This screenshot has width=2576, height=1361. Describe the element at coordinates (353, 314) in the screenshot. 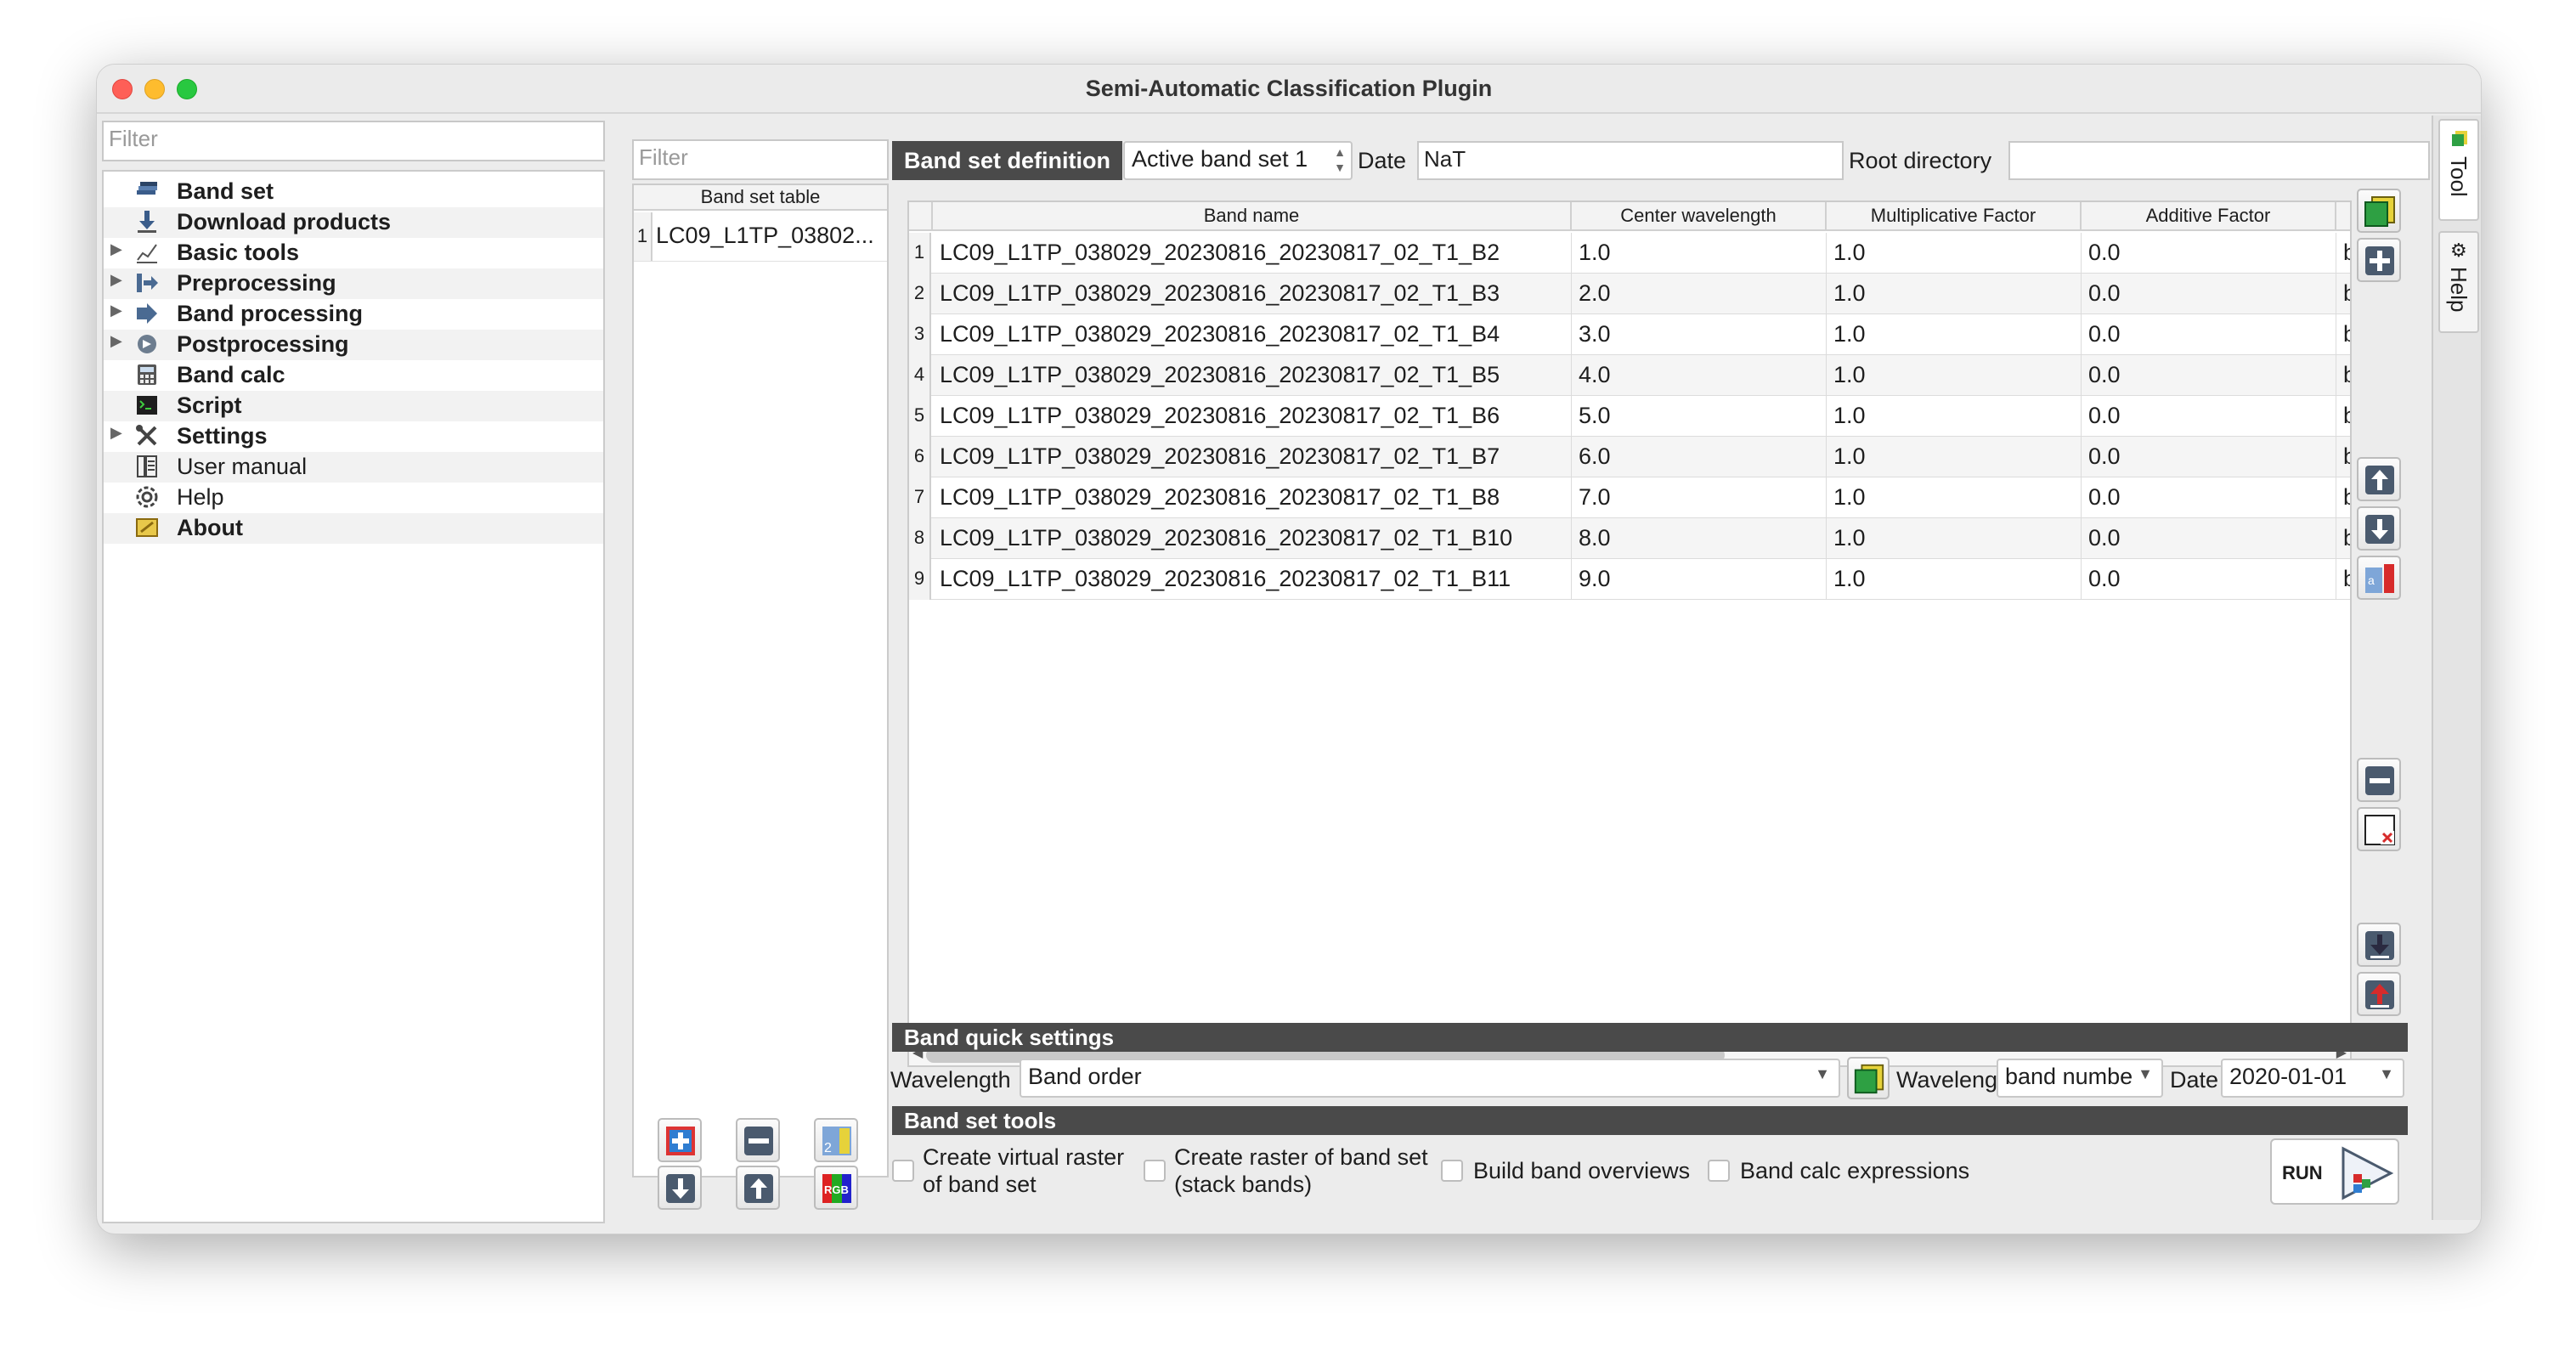

I see `nav-item-band-processing: ▶ Band processing` at that location.